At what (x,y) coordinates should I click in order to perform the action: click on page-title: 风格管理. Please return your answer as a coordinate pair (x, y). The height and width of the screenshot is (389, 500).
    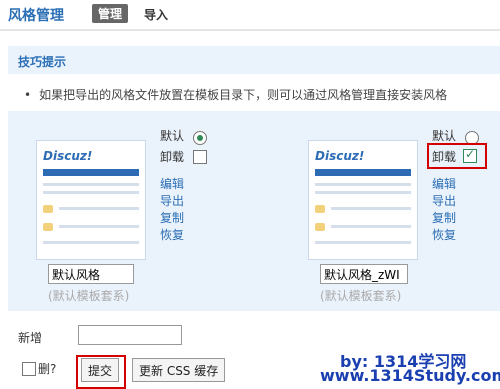
    Looking at the image, I should click on (36, 16).